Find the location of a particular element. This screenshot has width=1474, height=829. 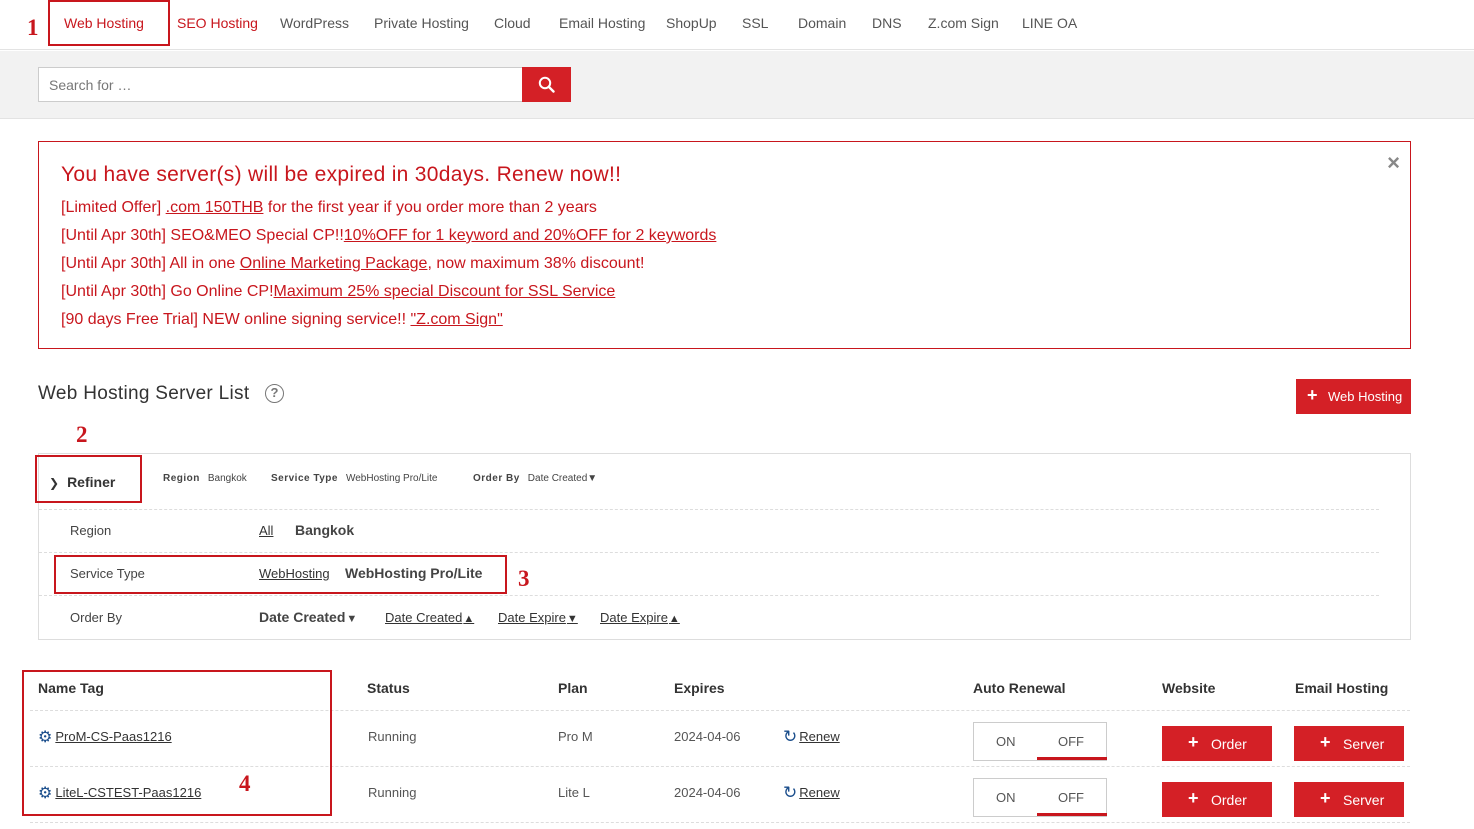

server-name-link: ⚙ ProM-CS-Paas1216 is located at coordinates (105, 737).